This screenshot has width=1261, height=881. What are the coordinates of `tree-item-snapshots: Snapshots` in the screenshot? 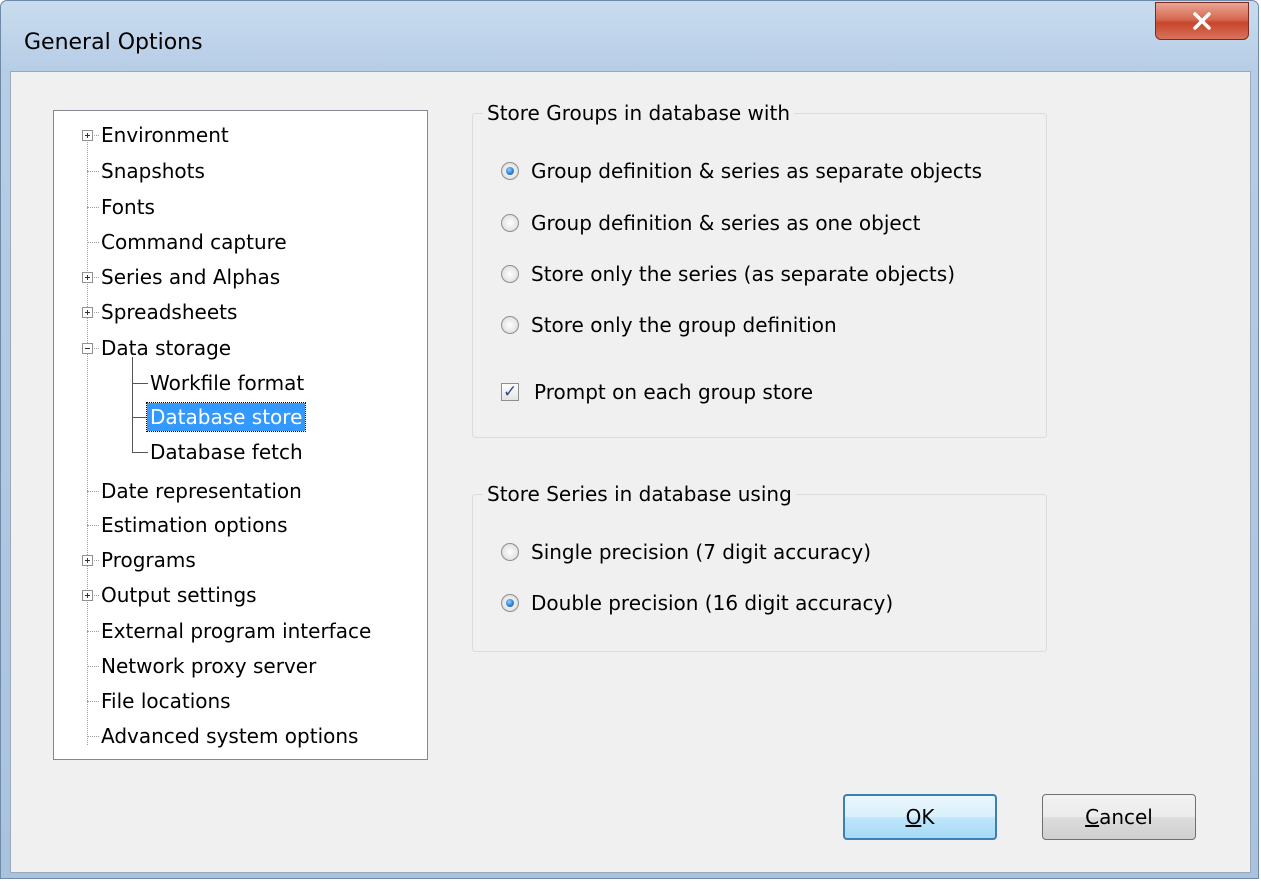 It's located at (153, 171).